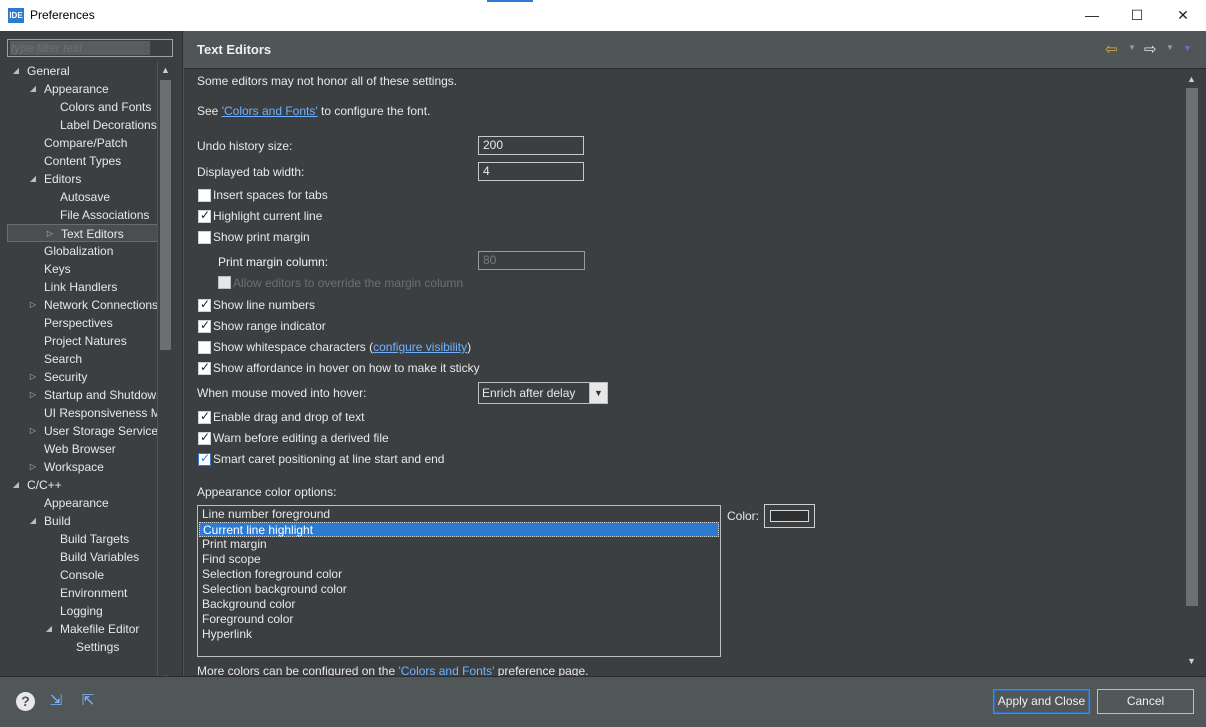 This screenshot has height=727, width=1206. What do you see at coordinates (204, 437) in the screenshot?
I see `warn-derived-checkbox` at bounding box center [204, 437].